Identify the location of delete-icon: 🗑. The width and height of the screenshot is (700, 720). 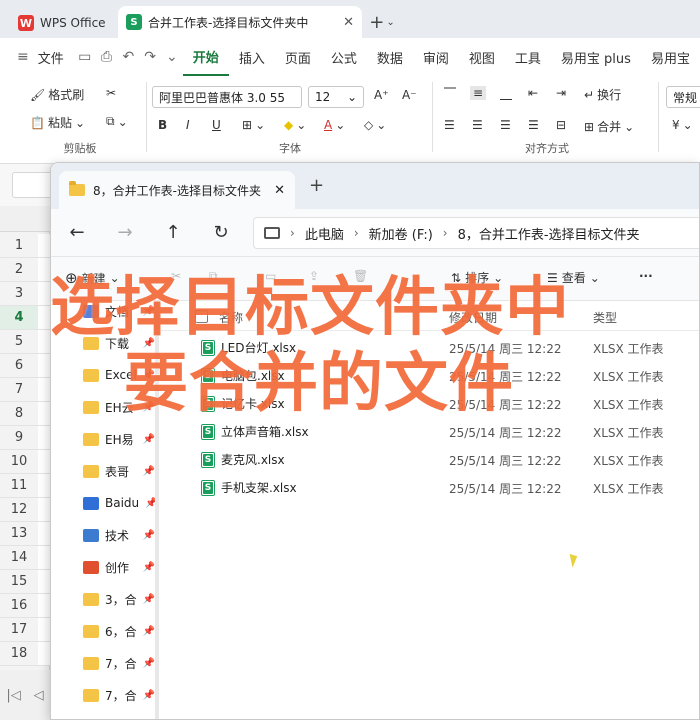
(360, 276).